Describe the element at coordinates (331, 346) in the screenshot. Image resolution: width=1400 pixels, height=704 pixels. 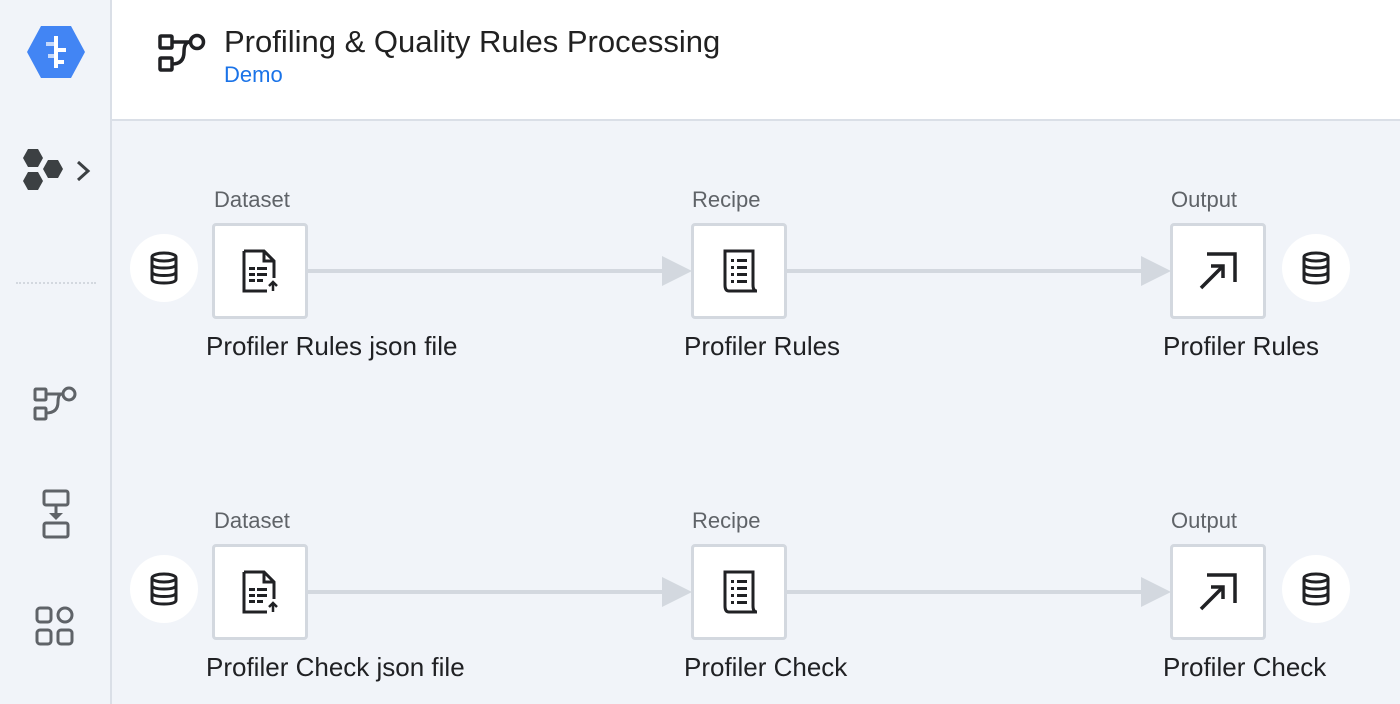
I see `node-name: Profiler Rules json file` at that location.